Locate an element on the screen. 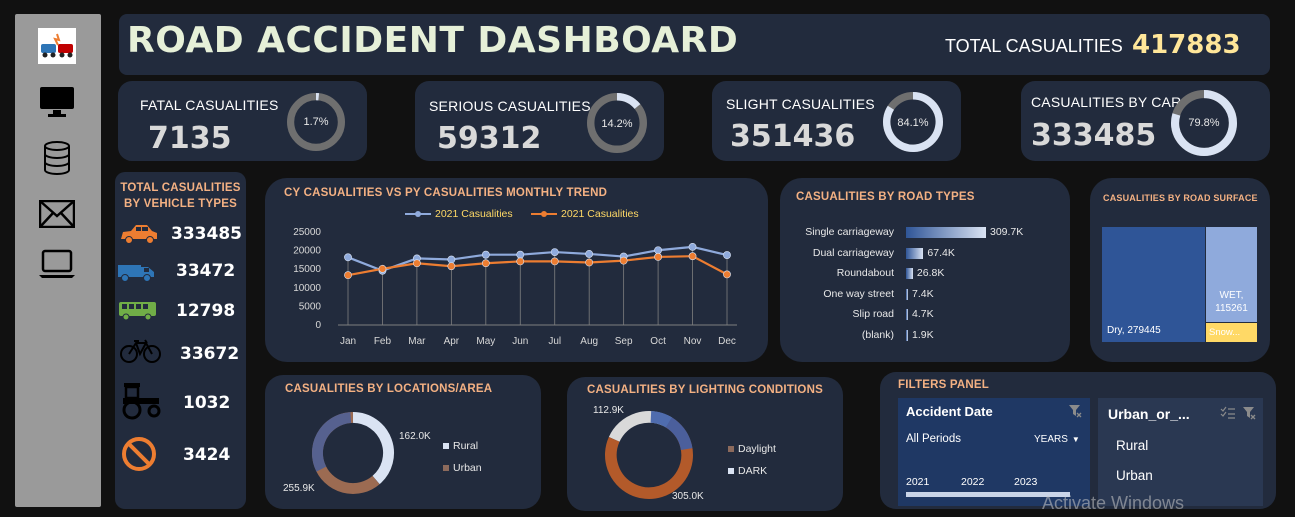 The width and height of the screenshot is (1295, 517). urban-rural-slicer: Urban_or_... Rural Urban is located at coordinates (1180, 452).